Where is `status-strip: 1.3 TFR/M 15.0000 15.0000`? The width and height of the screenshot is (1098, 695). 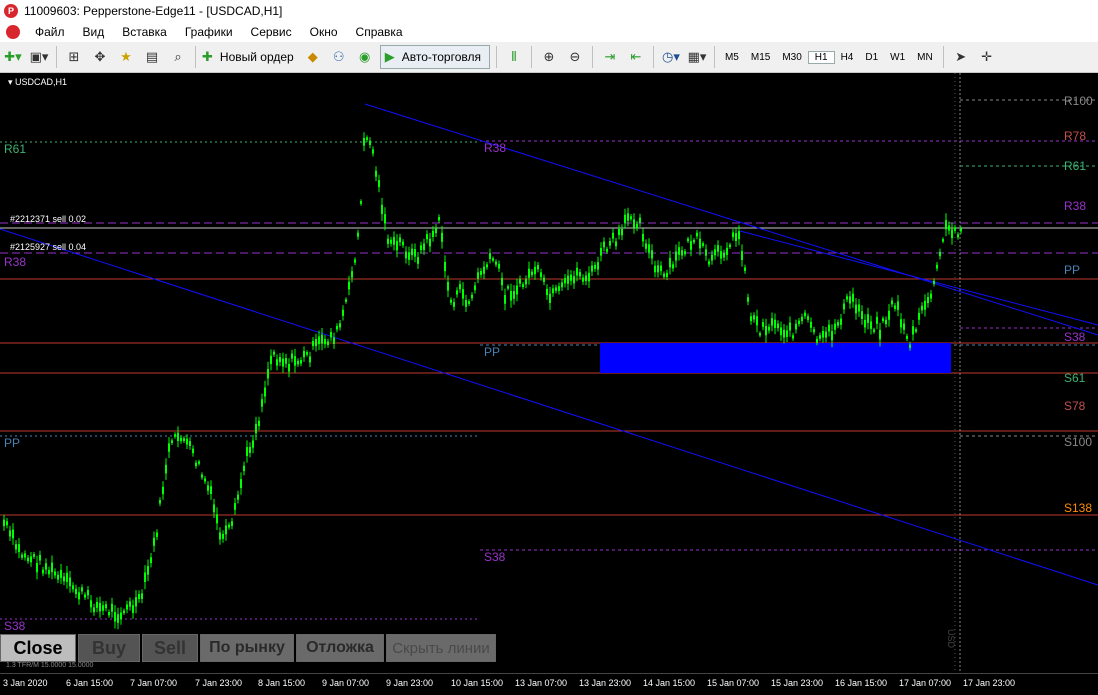
status-strip: 1.3 TFR/M 15.0000 15.0000 is located at coordinates (50, 665).